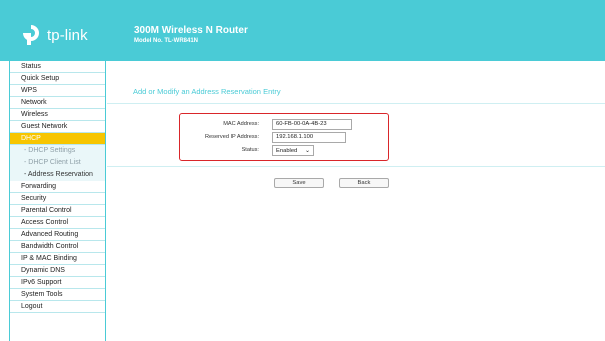 The image size is (605, 341). What do you see at coordinates (356, 151) in the screenshot?
I see `status-row: Status: Enabled ⌄` at bounding box center [356, 151].